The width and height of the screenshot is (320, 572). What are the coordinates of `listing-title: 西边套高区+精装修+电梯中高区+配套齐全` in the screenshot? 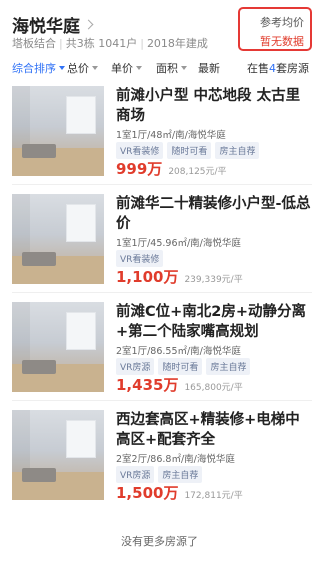 It's located at (208, 430).